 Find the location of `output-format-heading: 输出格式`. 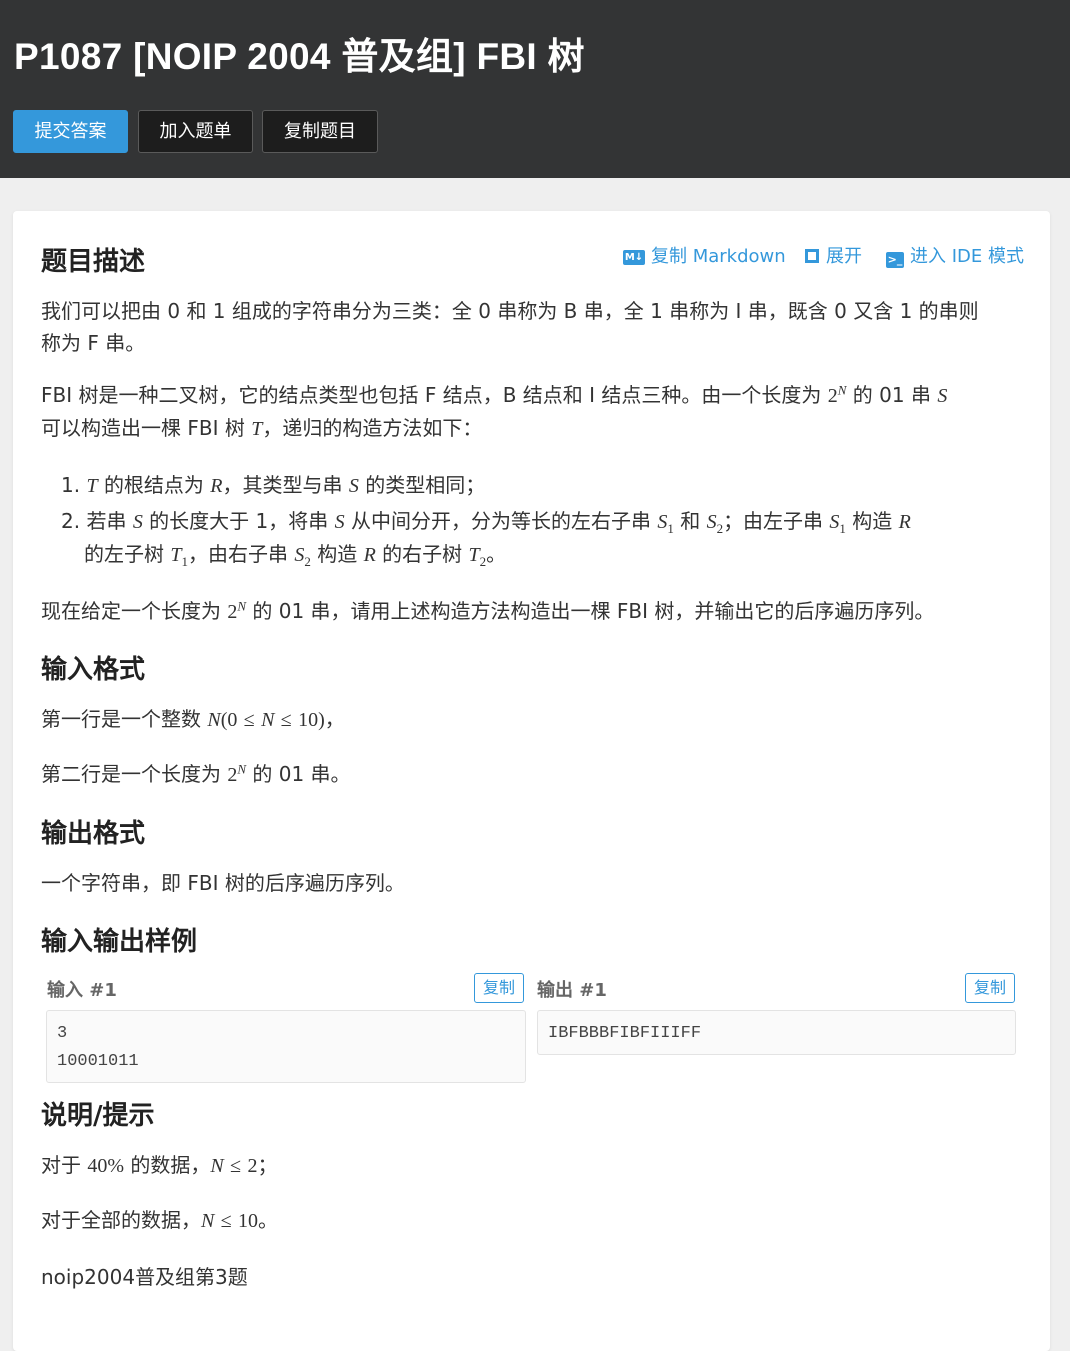

output-format-heading: 输出格式 is located at coordinates (93, 834).